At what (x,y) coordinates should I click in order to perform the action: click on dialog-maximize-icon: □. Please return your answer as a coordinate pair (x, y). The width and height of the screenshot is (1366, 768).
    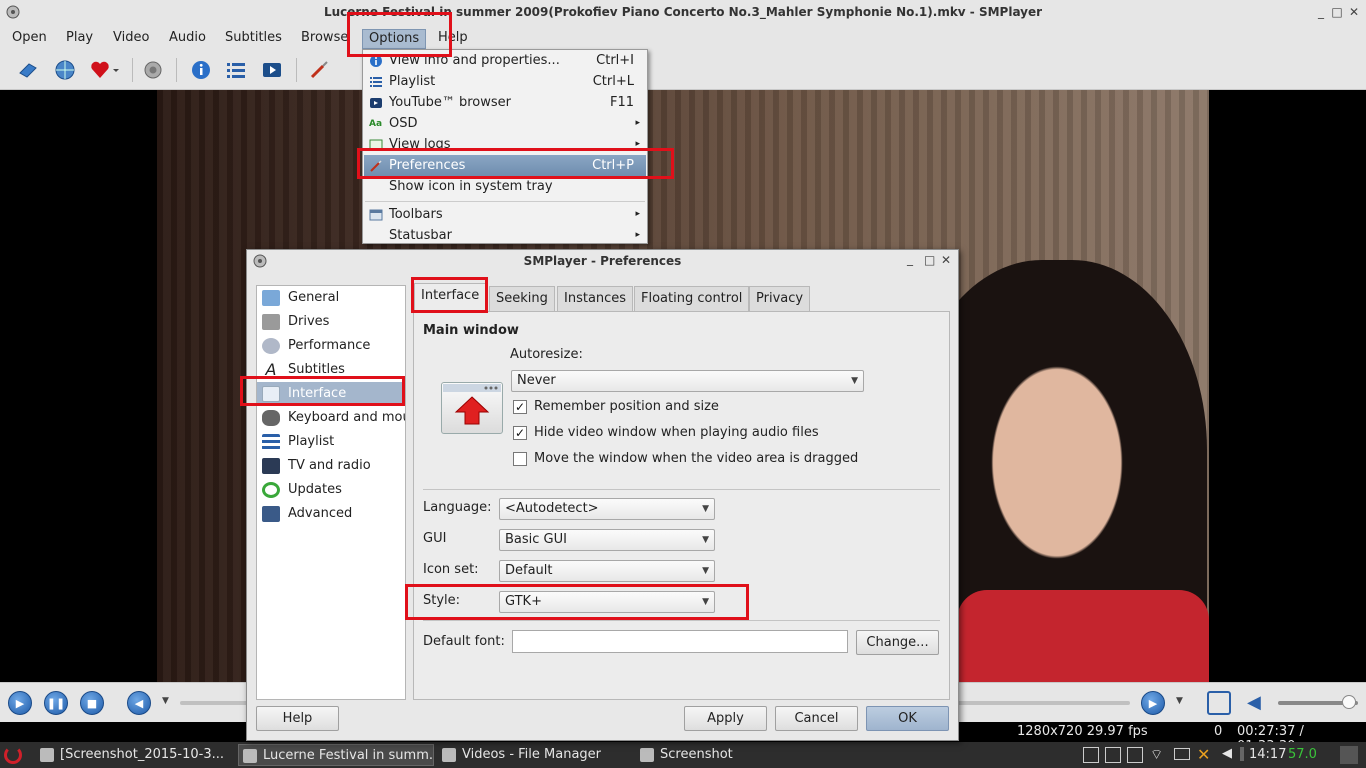
    Looking at the image, I should click on (929, 260).